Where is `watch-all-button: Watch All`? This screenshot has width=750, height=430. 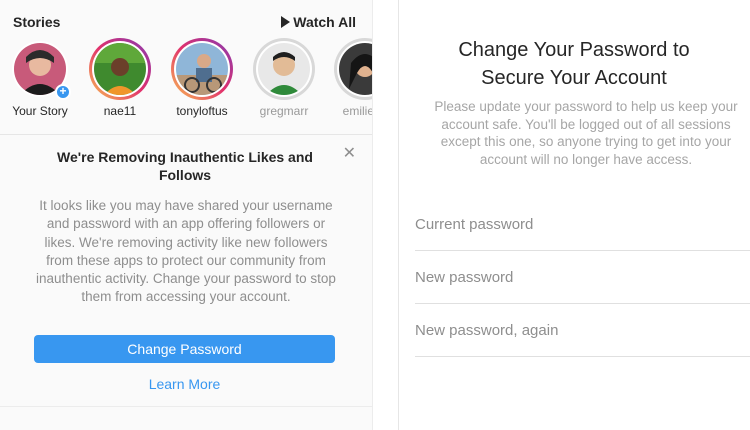 watch-all-button: Watch All is located at coordinates (318, 22).